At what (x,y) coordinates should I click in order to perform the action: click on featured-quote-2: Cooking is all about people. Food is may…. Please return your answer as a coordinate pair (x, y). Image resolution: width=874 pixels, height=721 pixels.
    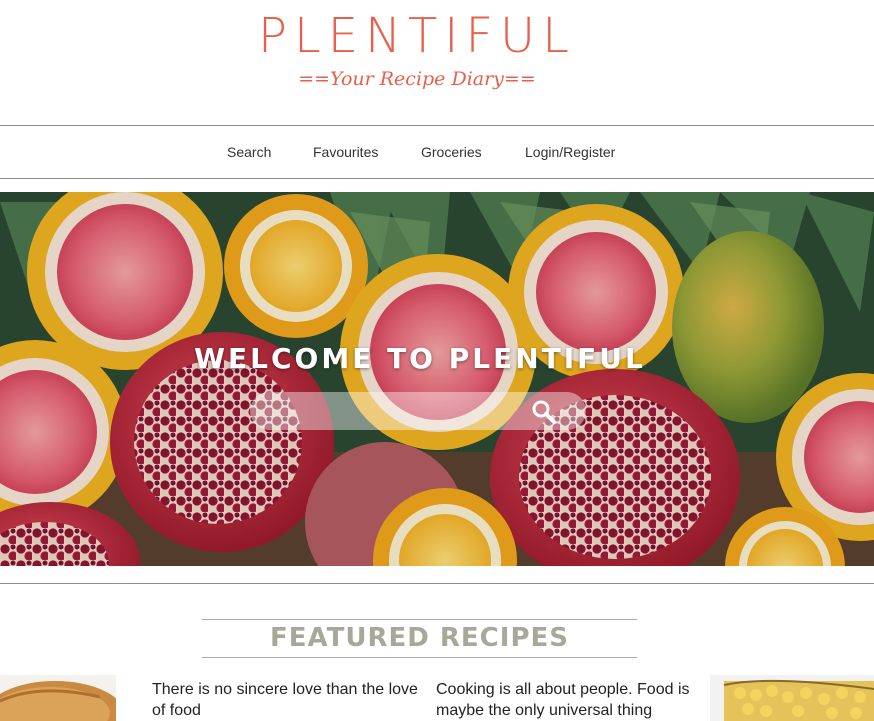
    Looking at the image, I should click on (563, 700).